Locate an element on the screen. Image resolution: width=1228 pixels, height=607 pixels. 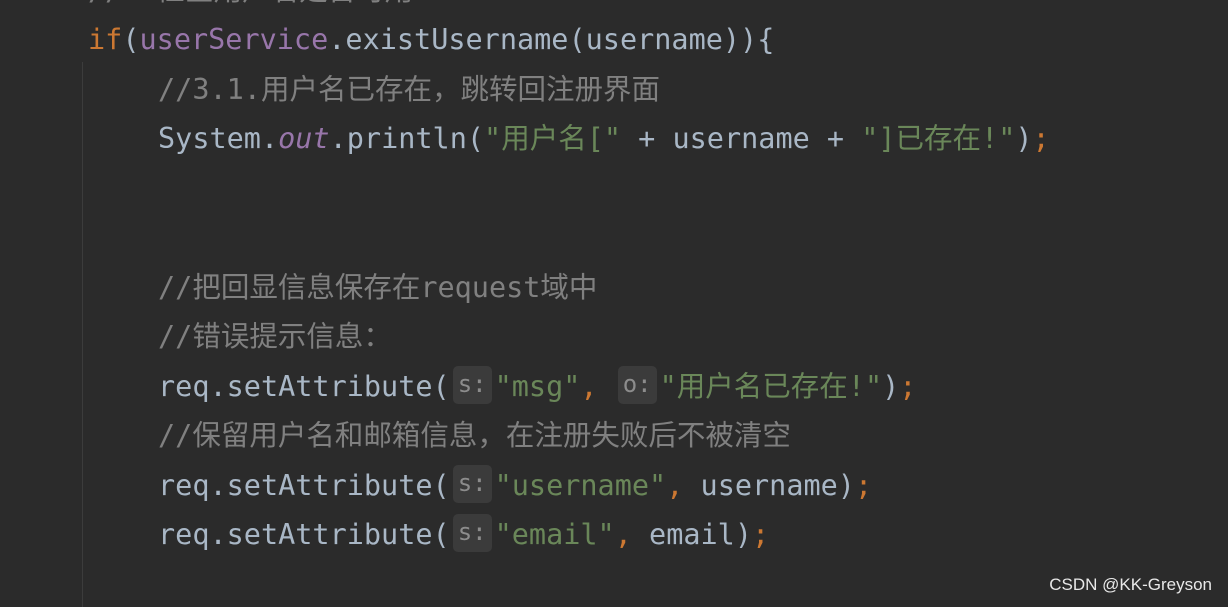
code-line: //3.1.用户名已存在，跳转回注册界面 is located at coordinates (409, 90).